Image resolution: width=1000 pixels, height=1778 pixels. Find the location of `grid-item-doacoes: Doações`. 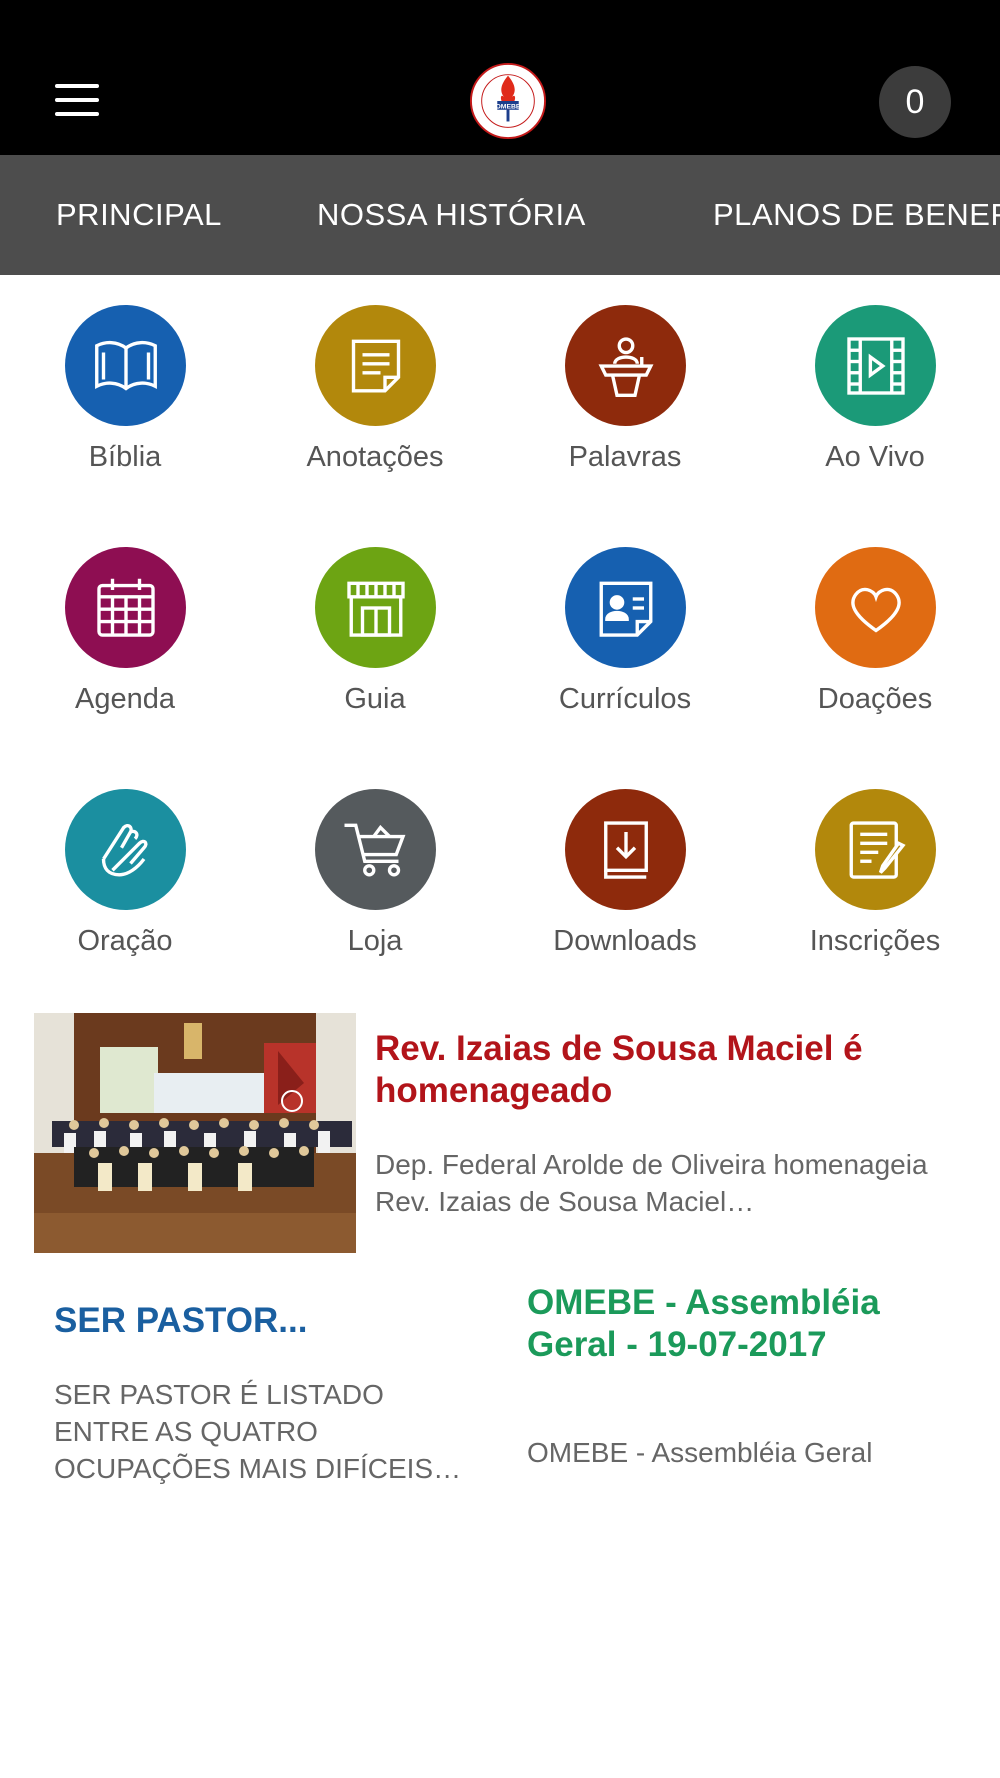

grid-item-doacoes: Doações is located at coordinates (875, 647).